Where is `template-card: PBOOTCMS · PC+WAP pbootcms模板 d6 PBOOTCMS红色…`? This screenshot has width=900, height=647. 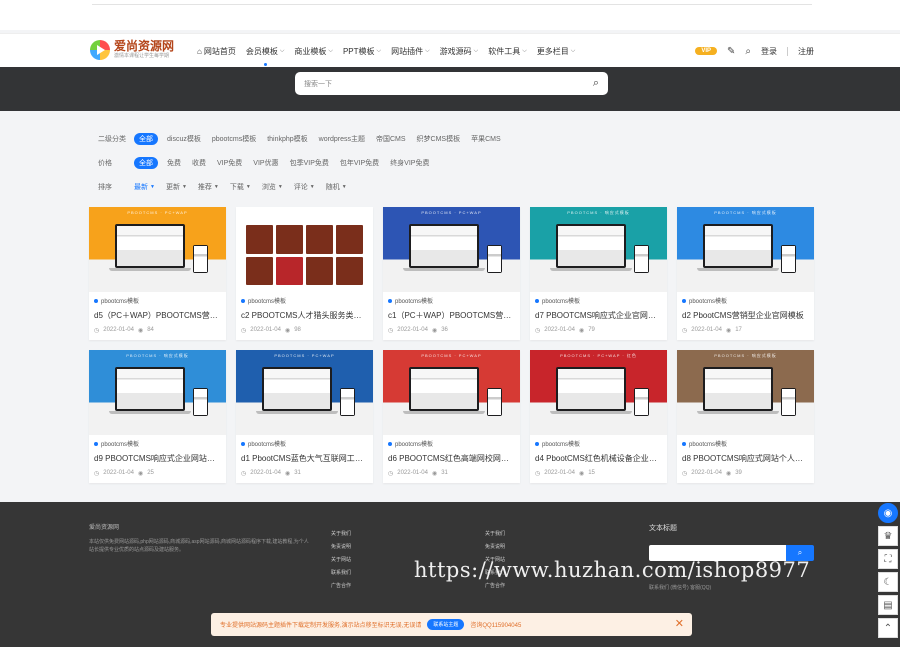
template-card: PBOOTCMS · PC+WAP pbootcms模板 d6 PBOOTCMS红色… is located at coordinates (451, 416).